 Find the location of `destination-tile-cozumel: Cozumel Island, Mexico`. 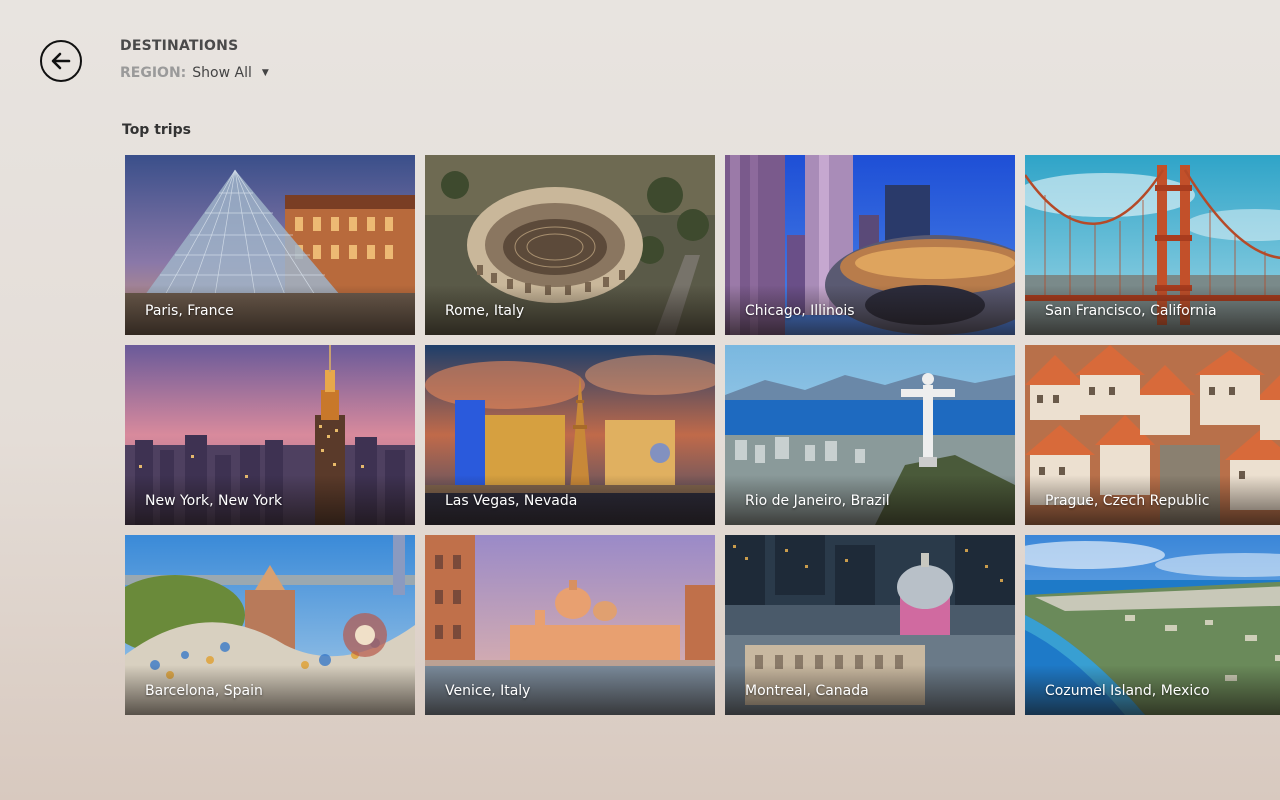

destination-tile-cozumel: Cozumel Island, Mexico is located at coordinates (1152, 625).